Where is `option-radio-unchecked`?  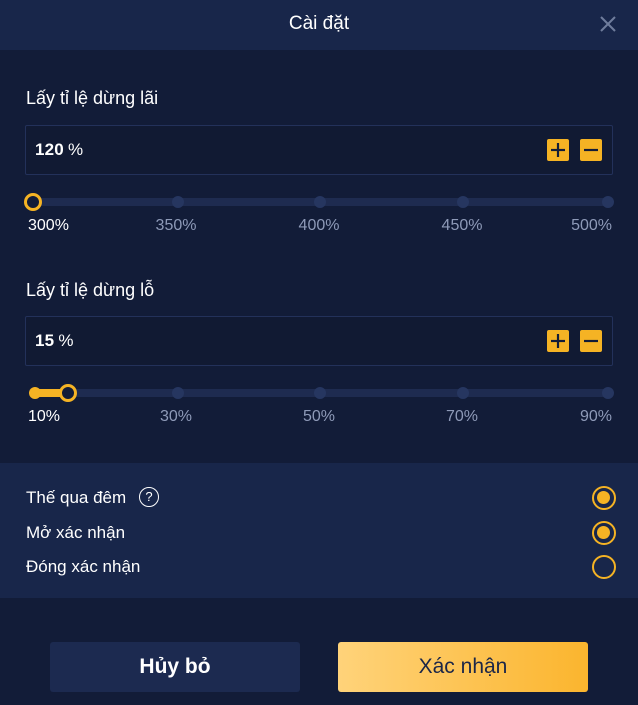
option-radio-unchecked is located at coordinates (604, 567).